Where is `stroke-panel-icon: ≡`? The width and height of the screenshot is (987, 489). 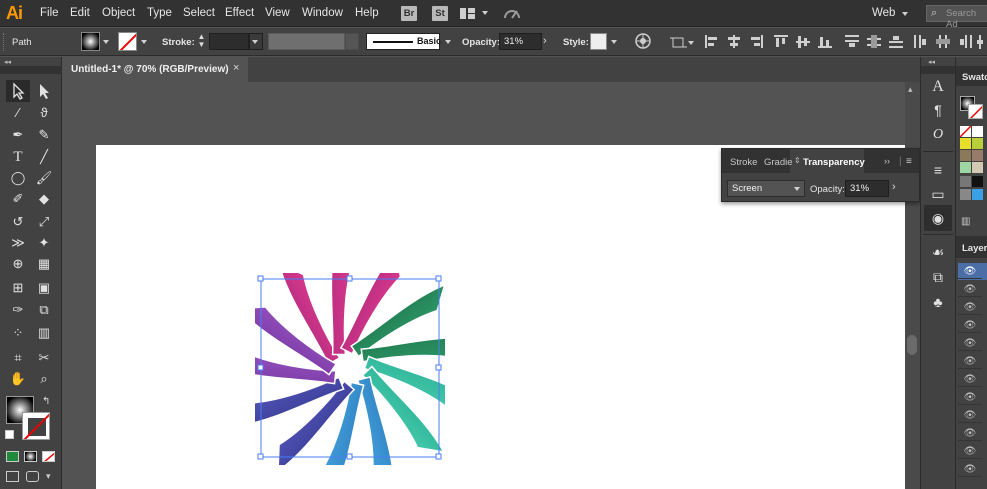
stroke-panel-icon: ≡ is located at coordinates (938, 170).